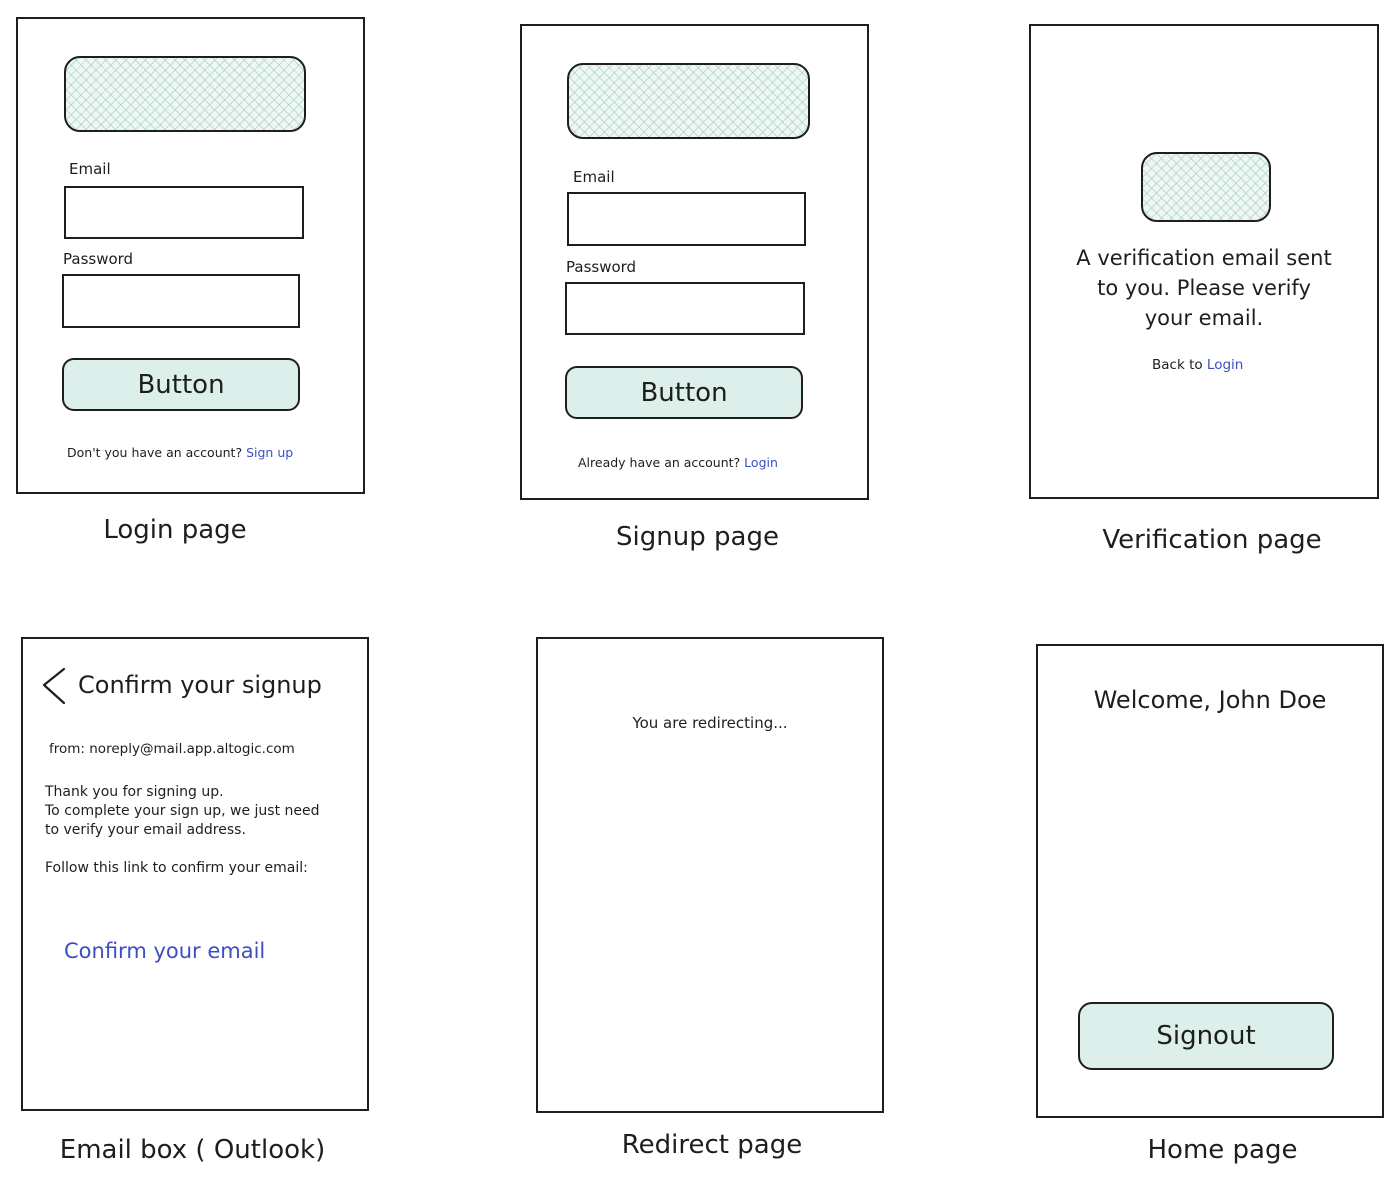  I want to click on email-body-line3: to verify your email address., so click(145, 830).